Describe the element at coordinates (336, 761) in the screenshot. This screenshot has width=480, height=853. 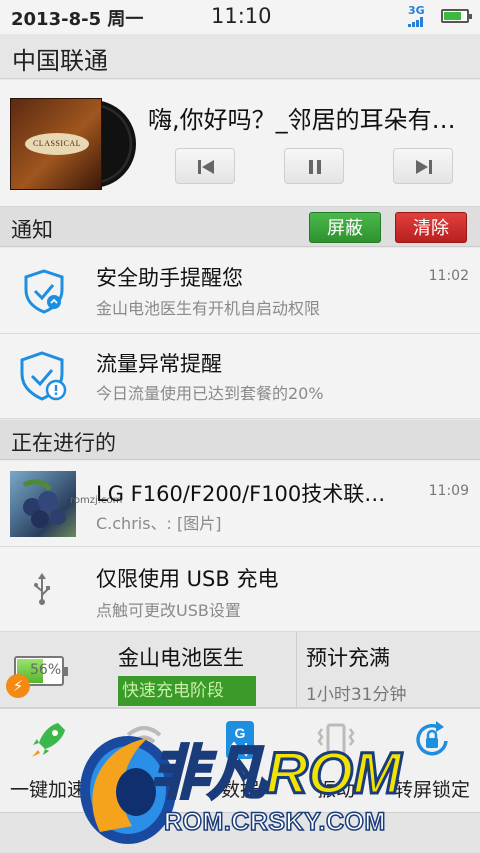
I see `toggle-vibrate: 振动` at that location.